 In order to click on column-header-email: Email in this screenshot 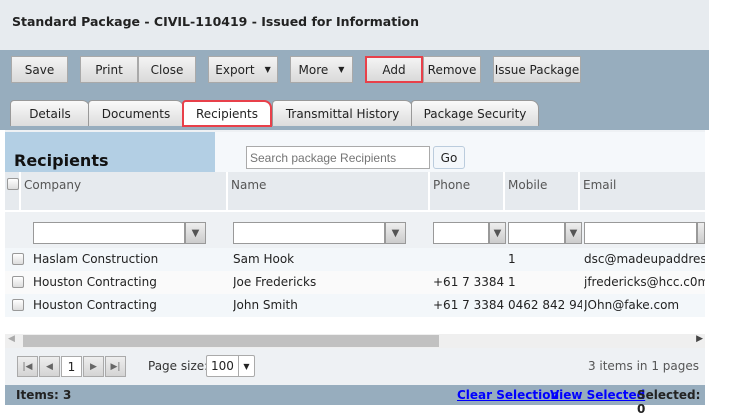, I will do `click(642, 191)`.